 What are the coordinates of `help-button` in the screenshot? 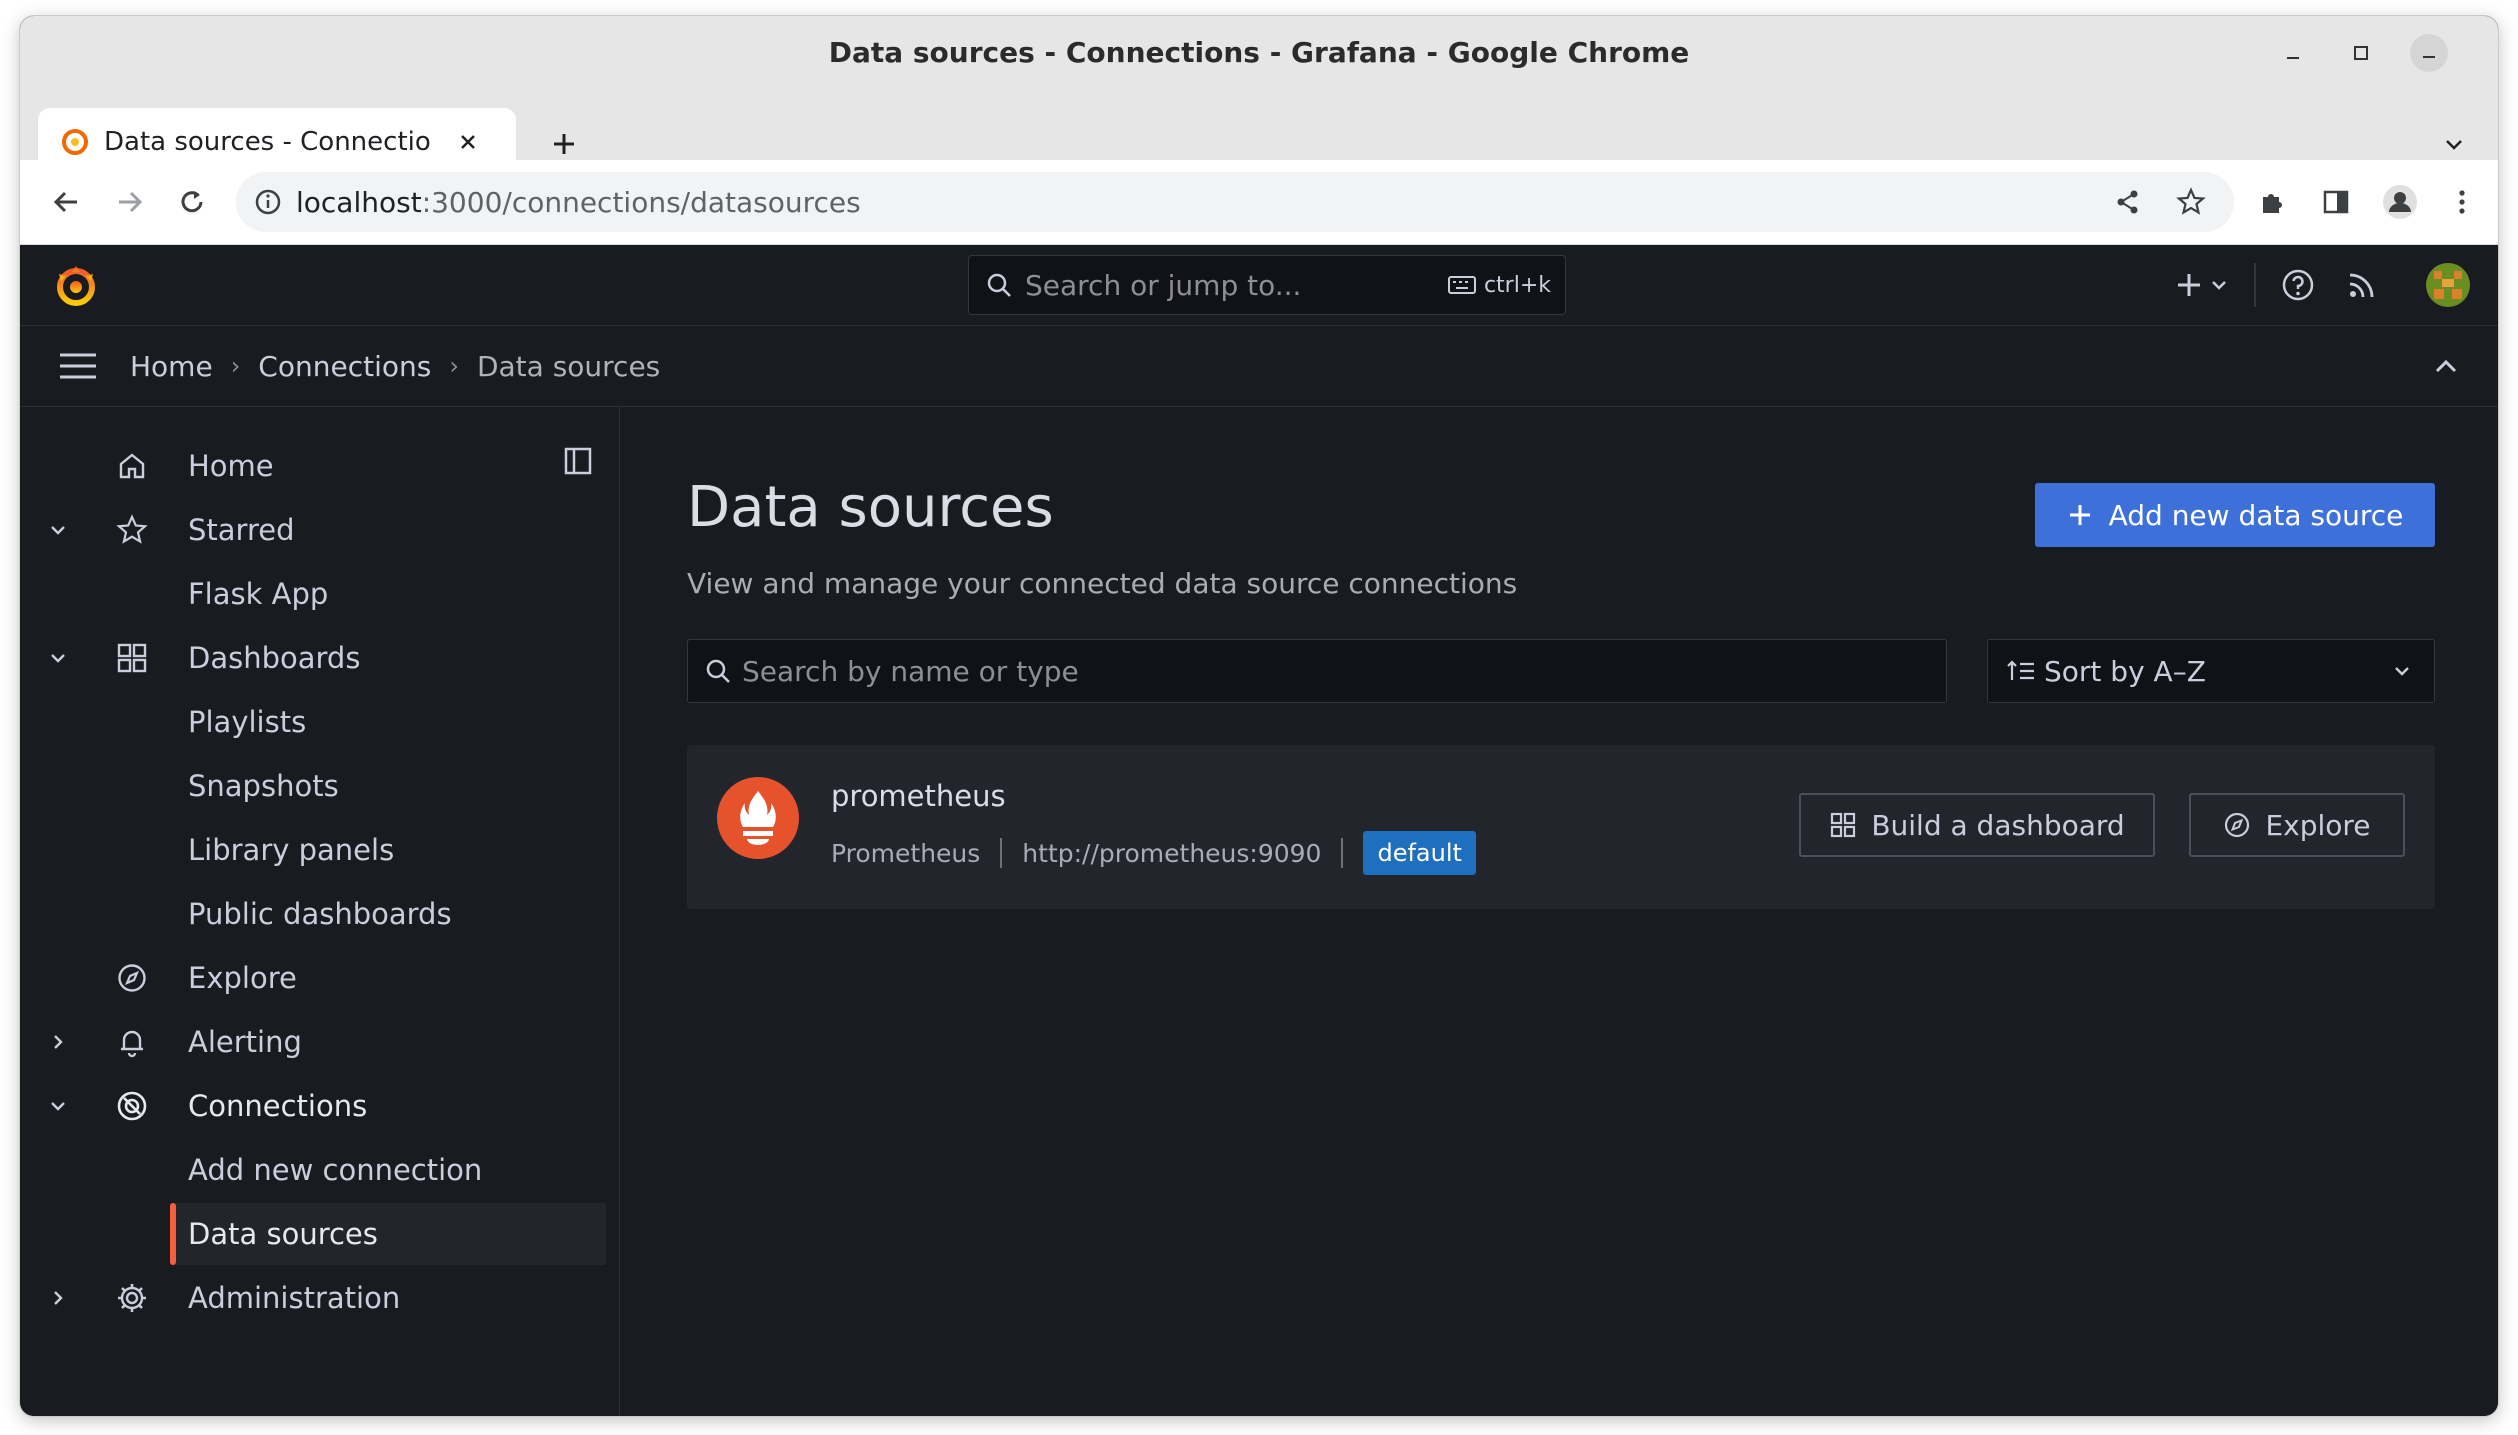 It's located at (2298, 285).